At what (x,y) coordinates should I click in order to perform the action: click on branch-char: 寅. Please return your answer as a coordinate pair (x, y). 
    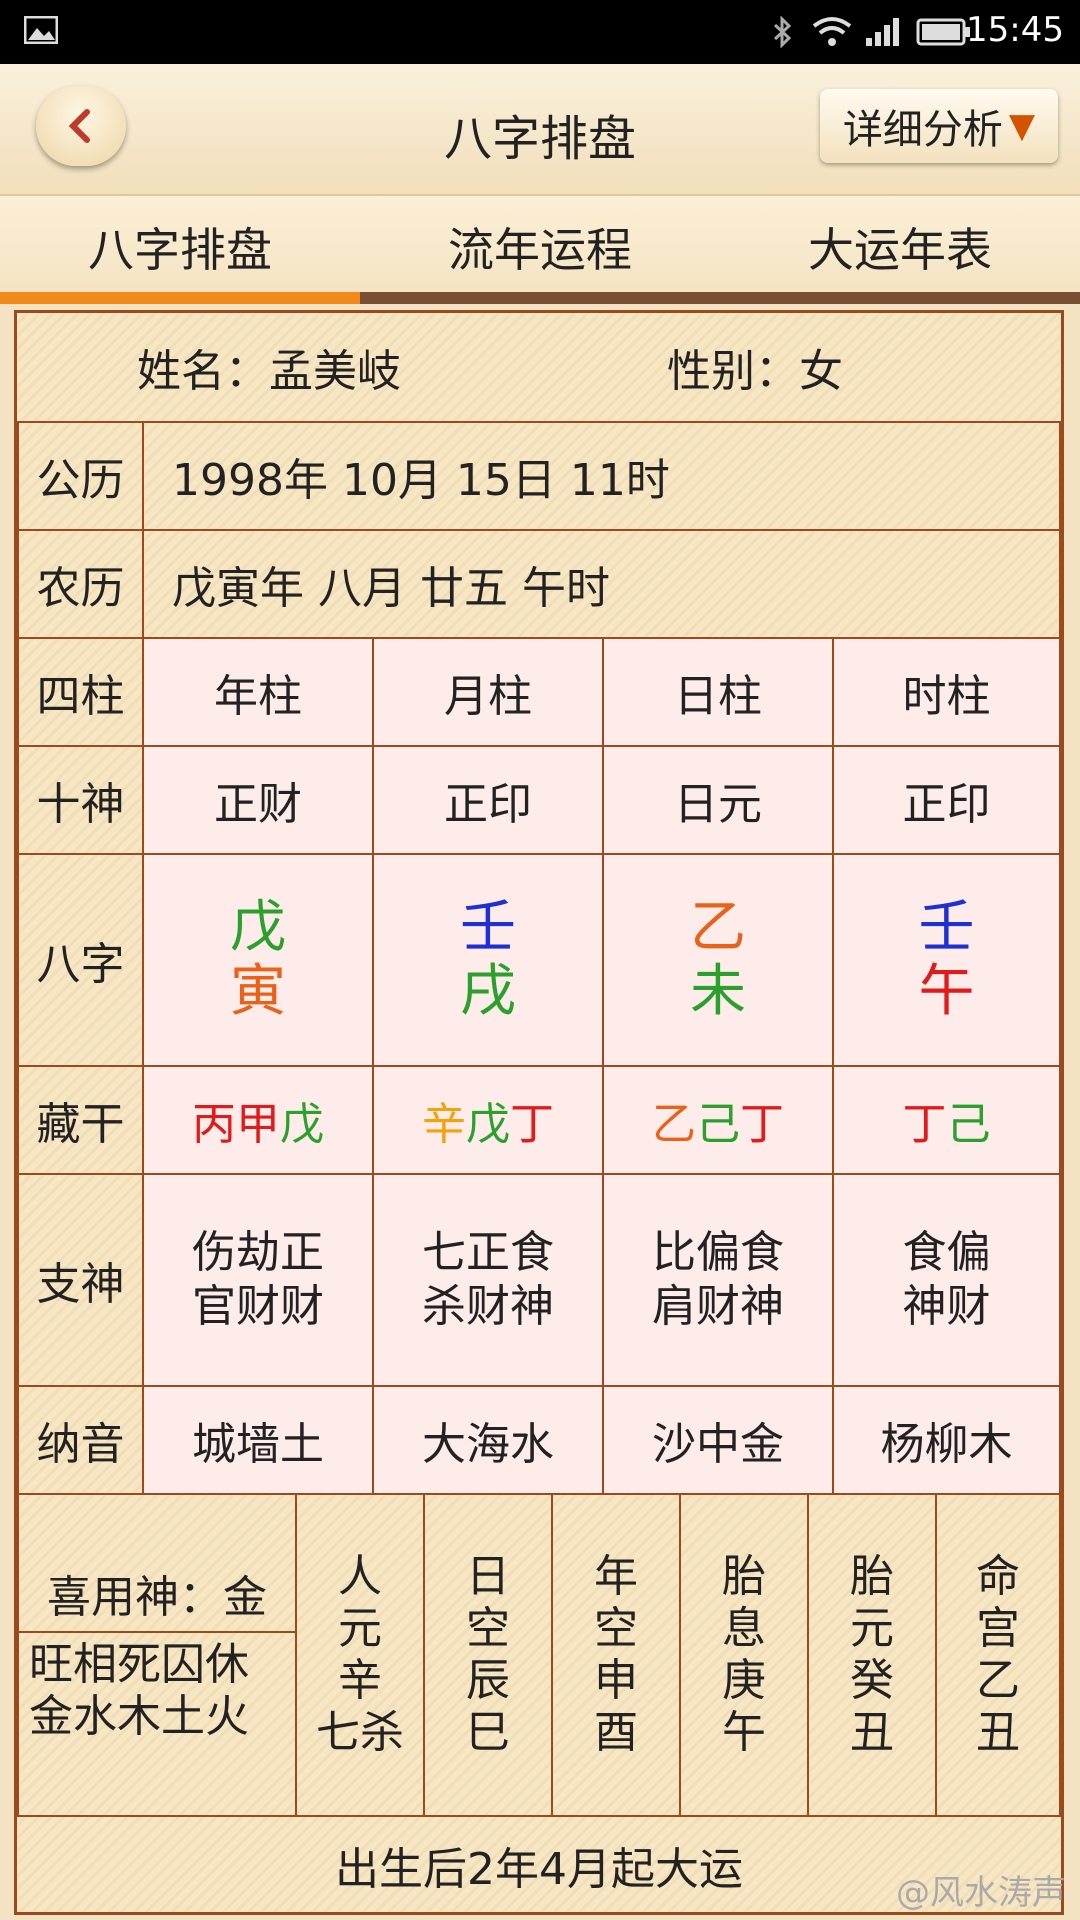
    Looking at the image, I should click on (258, 991).